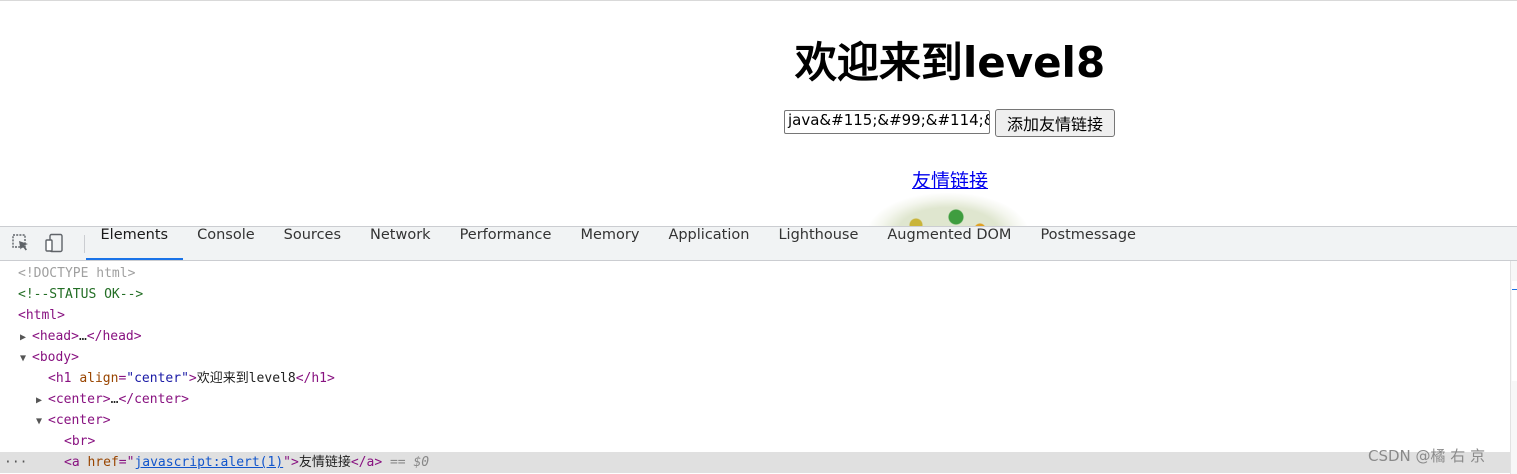  Describe the element at coordinates (948, 210) in the screenshot. I see `page-image` at that location.